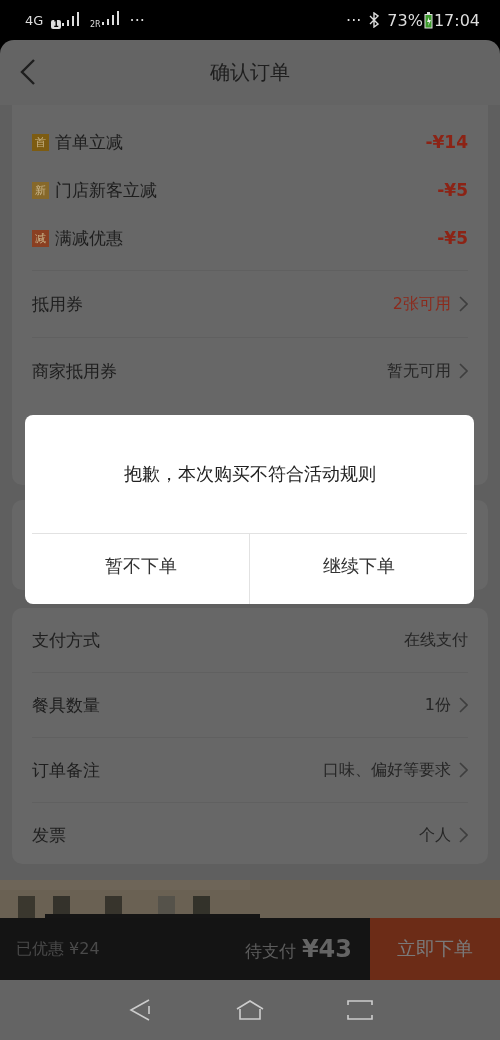 This screenshot has width=500, height=1040. Describe the element at coordinates (57, 304) in the screenshot. I see `row-label: 抵用券` at that location.